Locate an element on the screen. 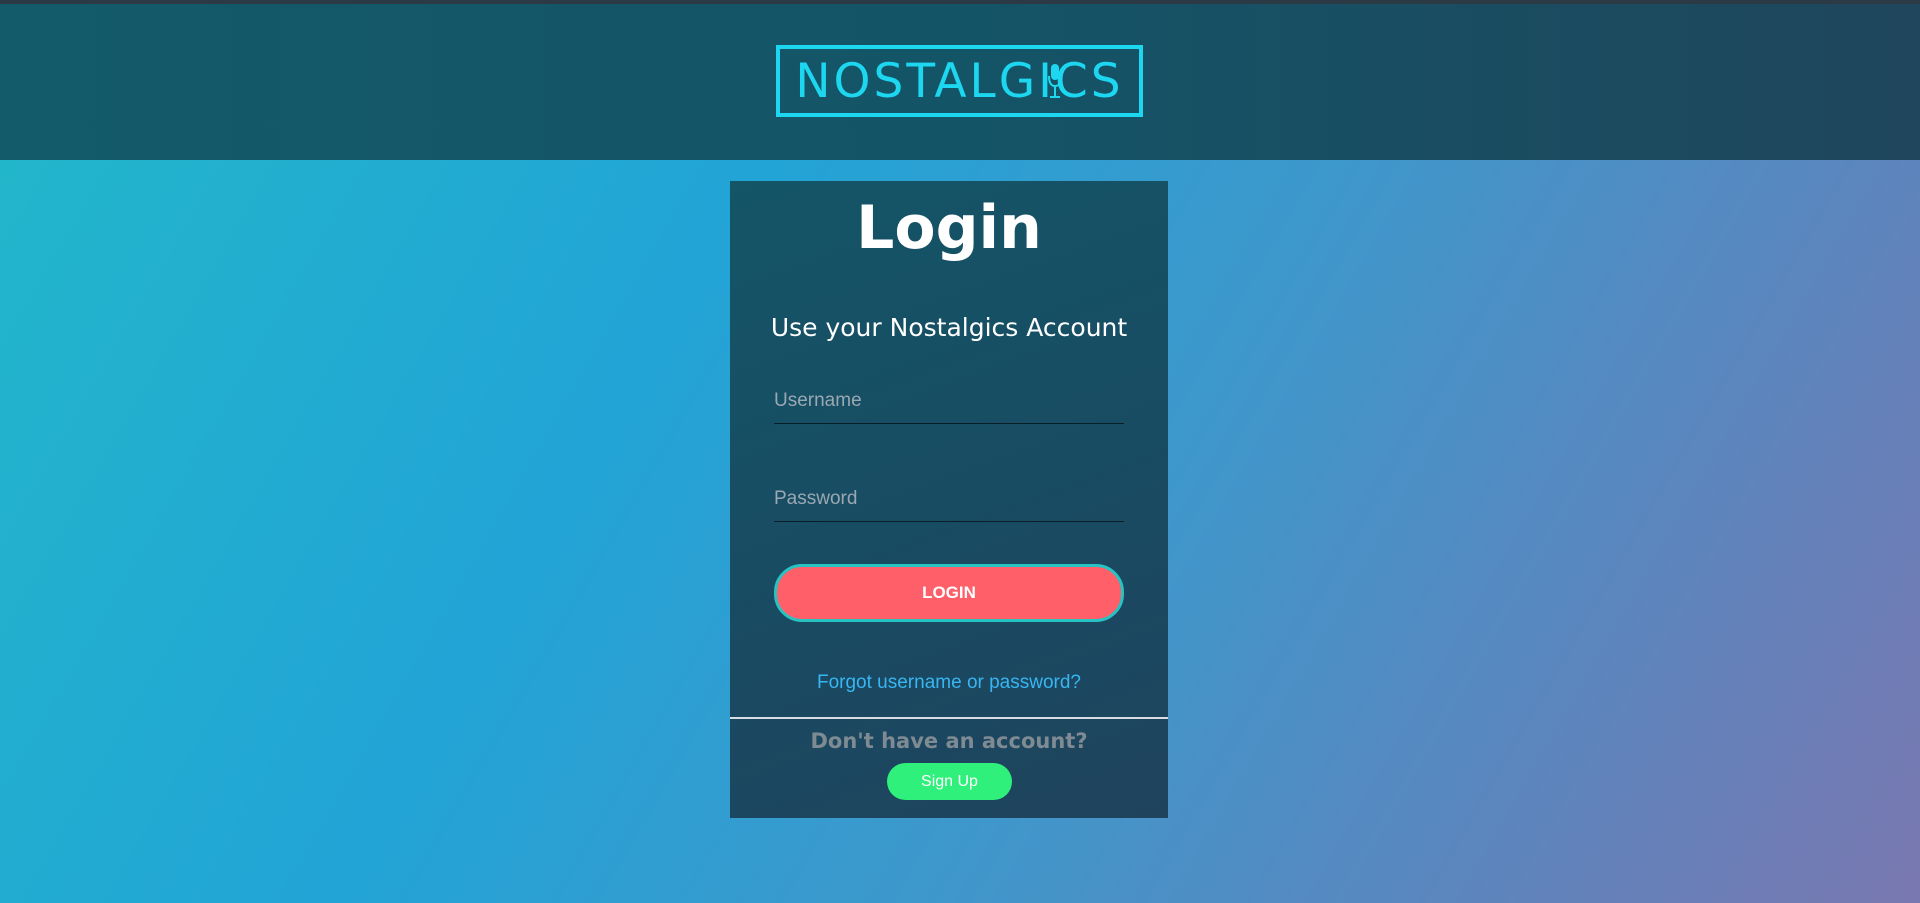 The height and width of the screenshot is (903, 1920). divider is located at coordinates (949, 718).